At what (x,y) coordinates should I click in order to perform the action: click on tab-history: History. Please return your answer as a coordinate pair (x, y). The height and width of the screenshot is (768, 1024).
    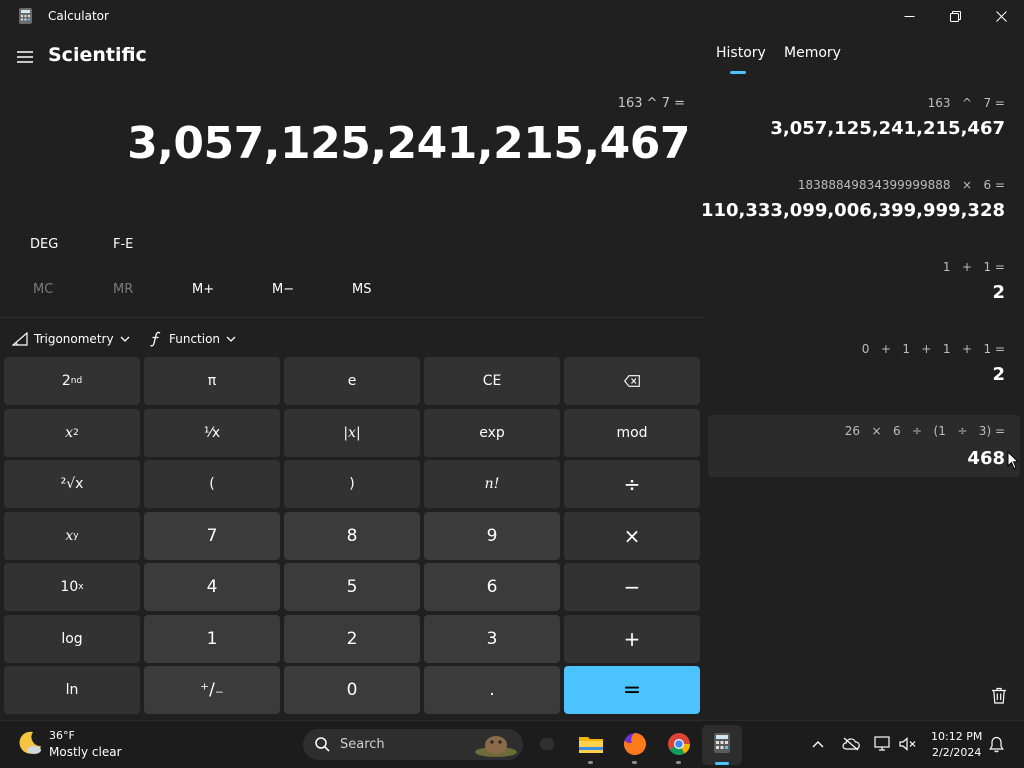
    Looking at the image, I should click on (741, 53).